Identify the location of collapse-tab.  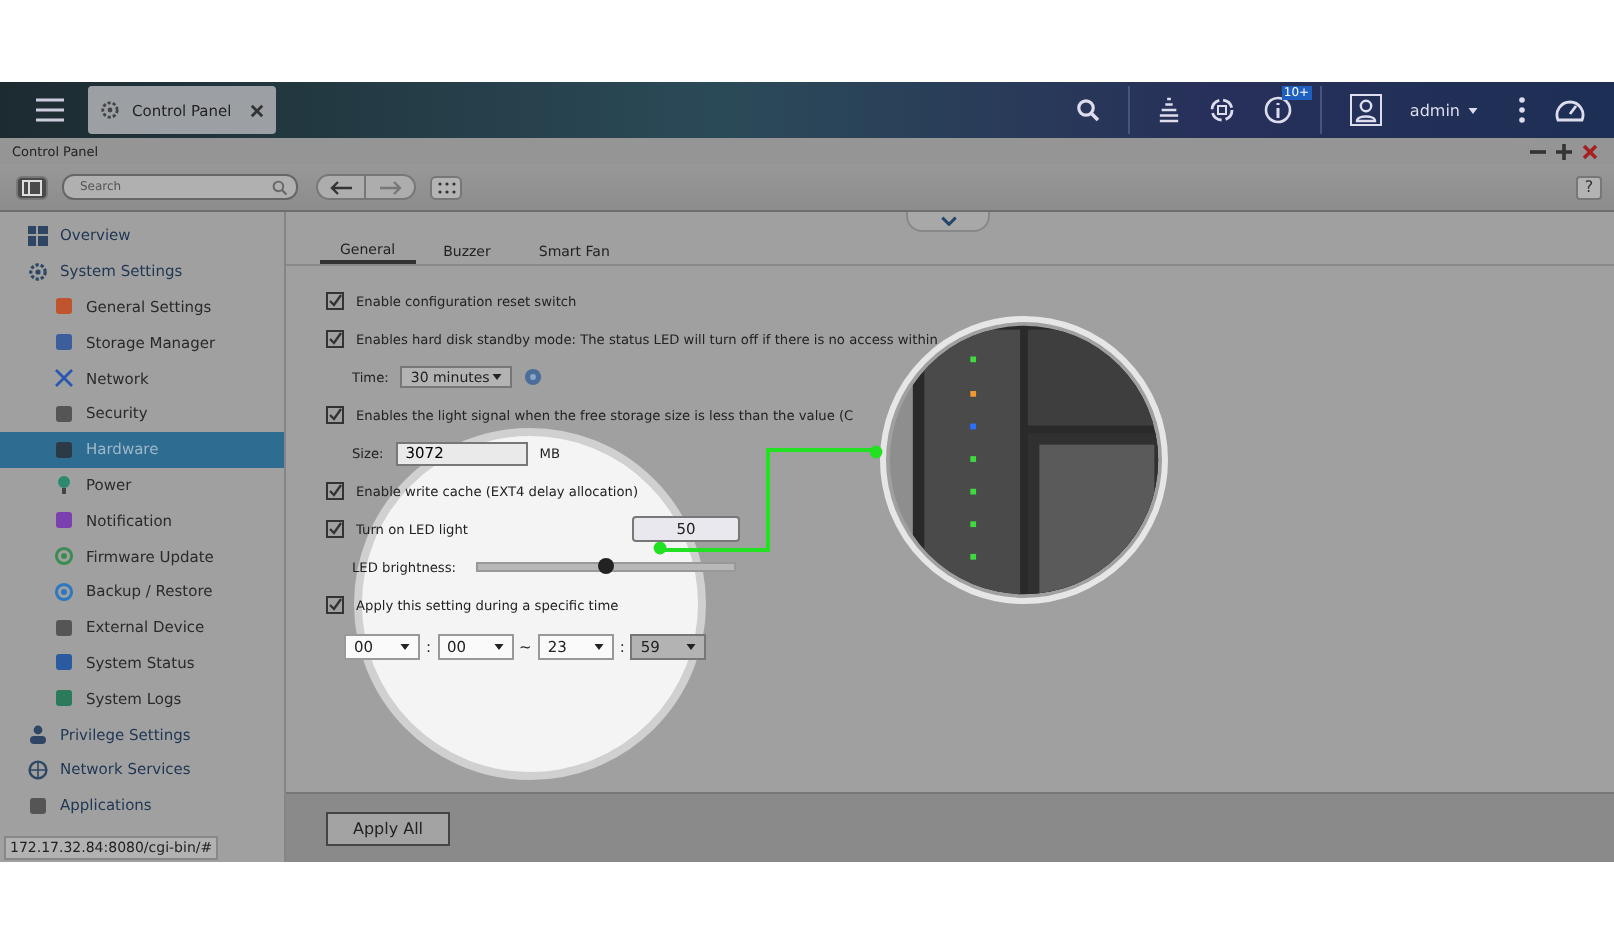
(948, 222).